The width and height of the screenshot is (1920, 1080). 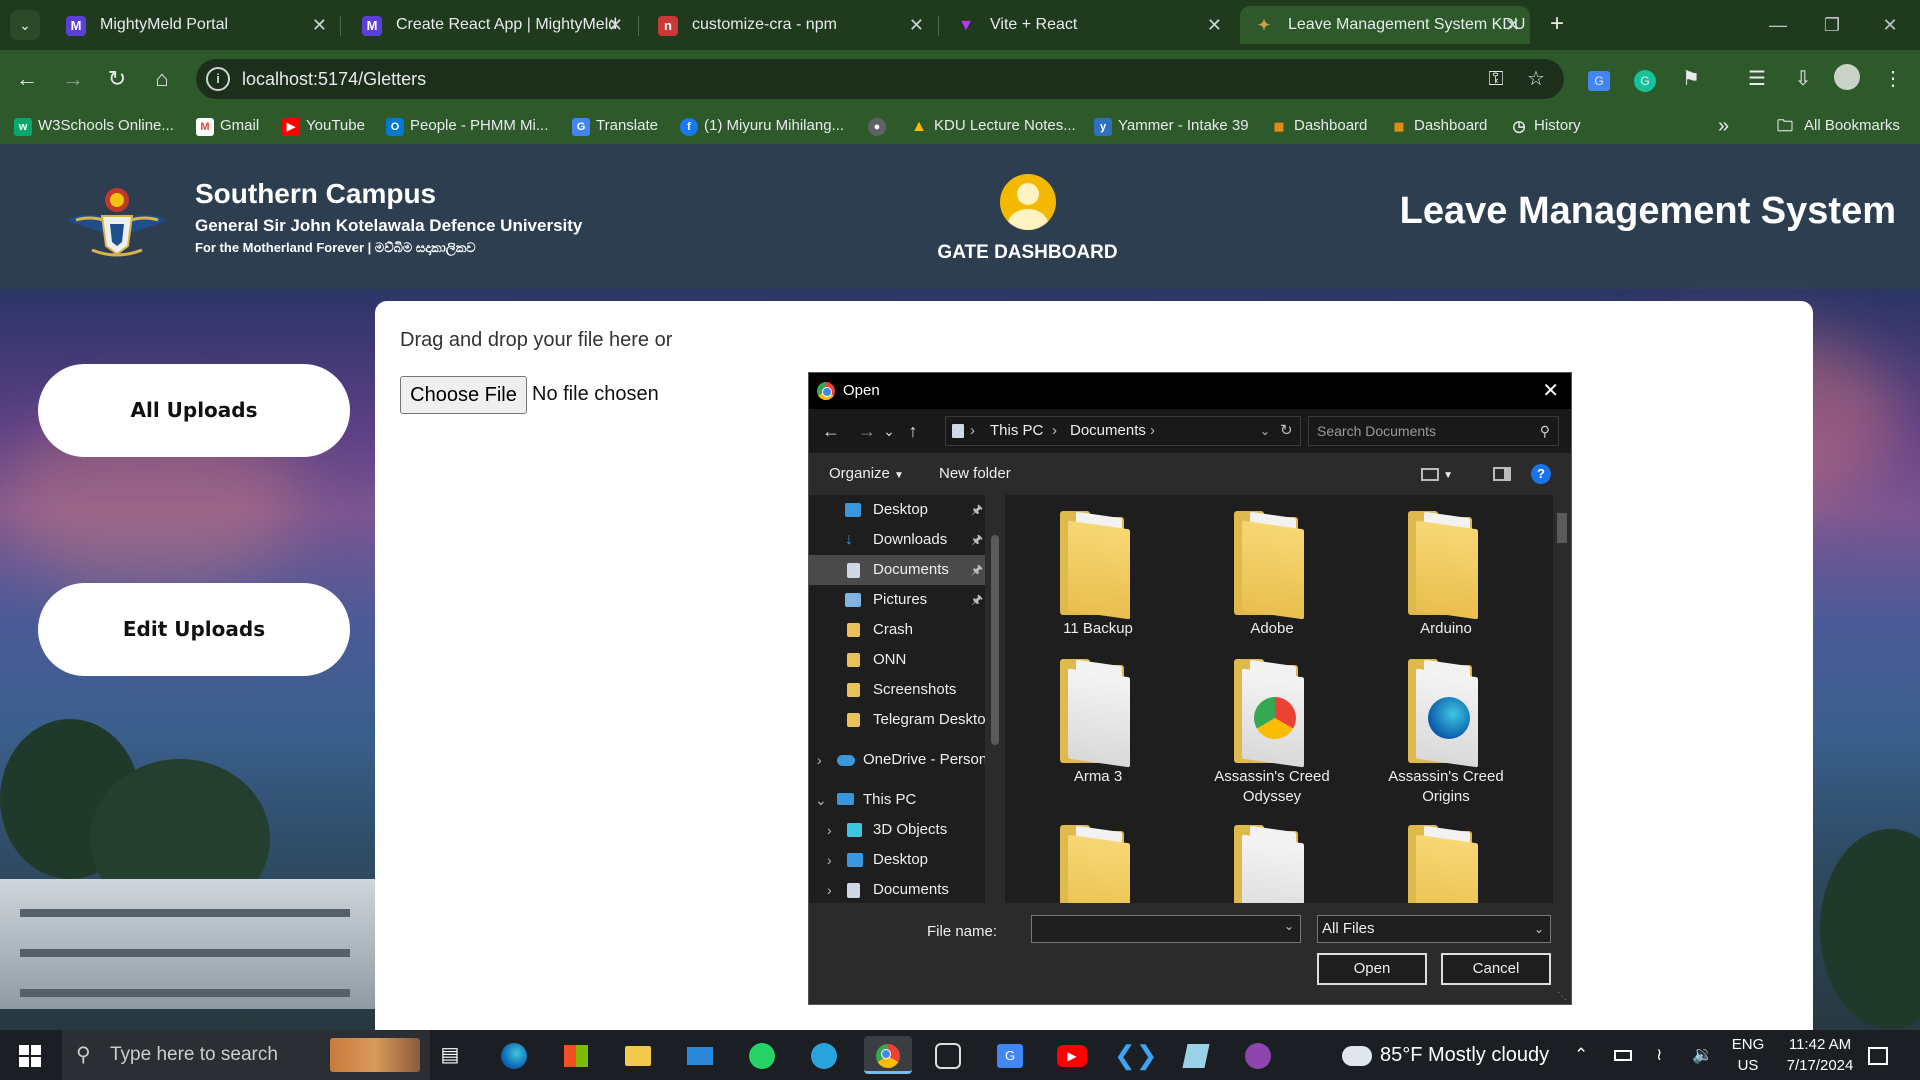 I want to click on password-key-icon: ⚿, so click(x=1496, y=79).